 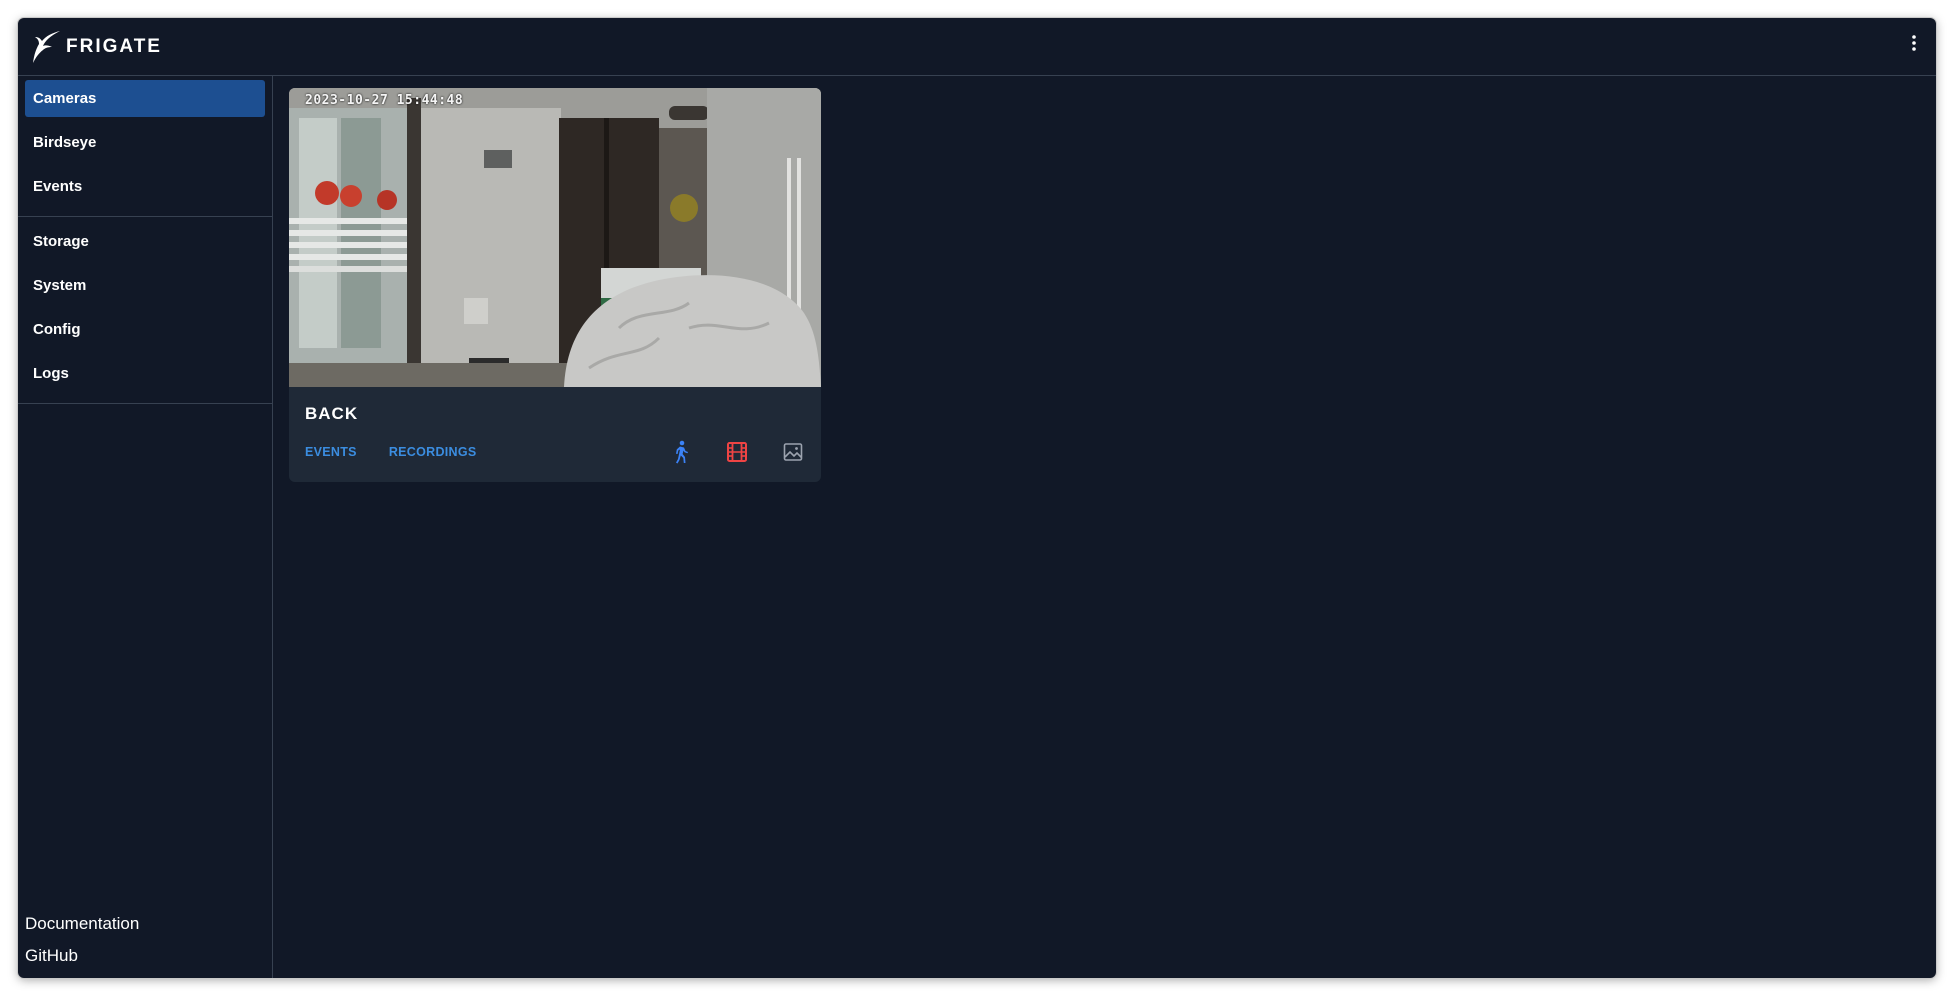 What do you see at coordinates (793, 452) in the screenshot?
I see `image-icon` at bounding box center [793, 452].